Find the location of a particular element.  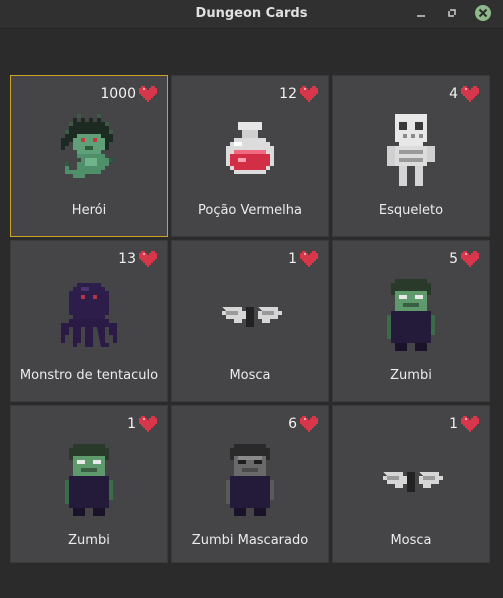

hp-display: 13 is located at coordinates (137, 259).